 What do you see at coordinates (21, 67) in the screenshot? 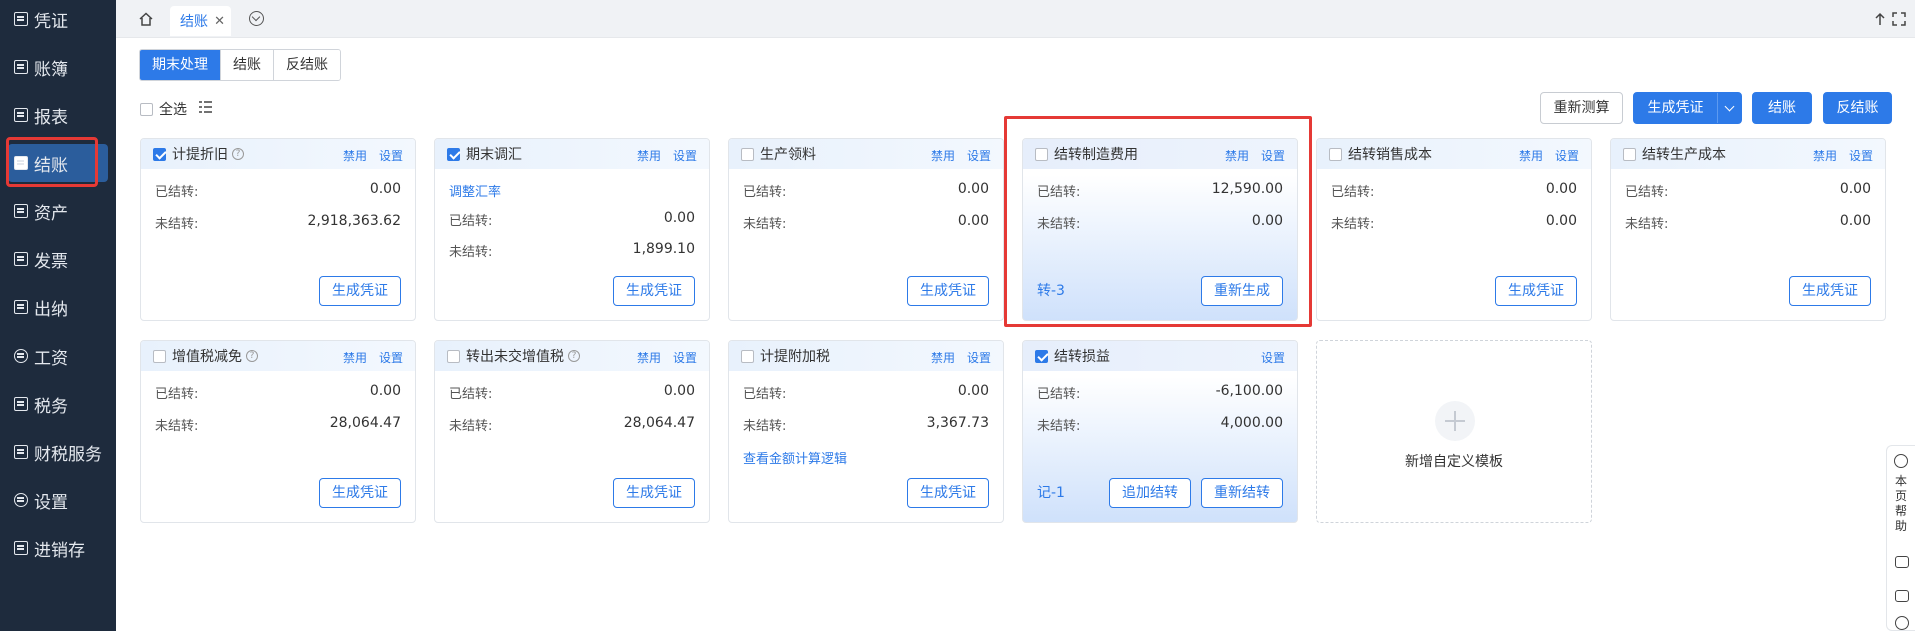
I see `ledger-icon` at bounding box center [21, 67].